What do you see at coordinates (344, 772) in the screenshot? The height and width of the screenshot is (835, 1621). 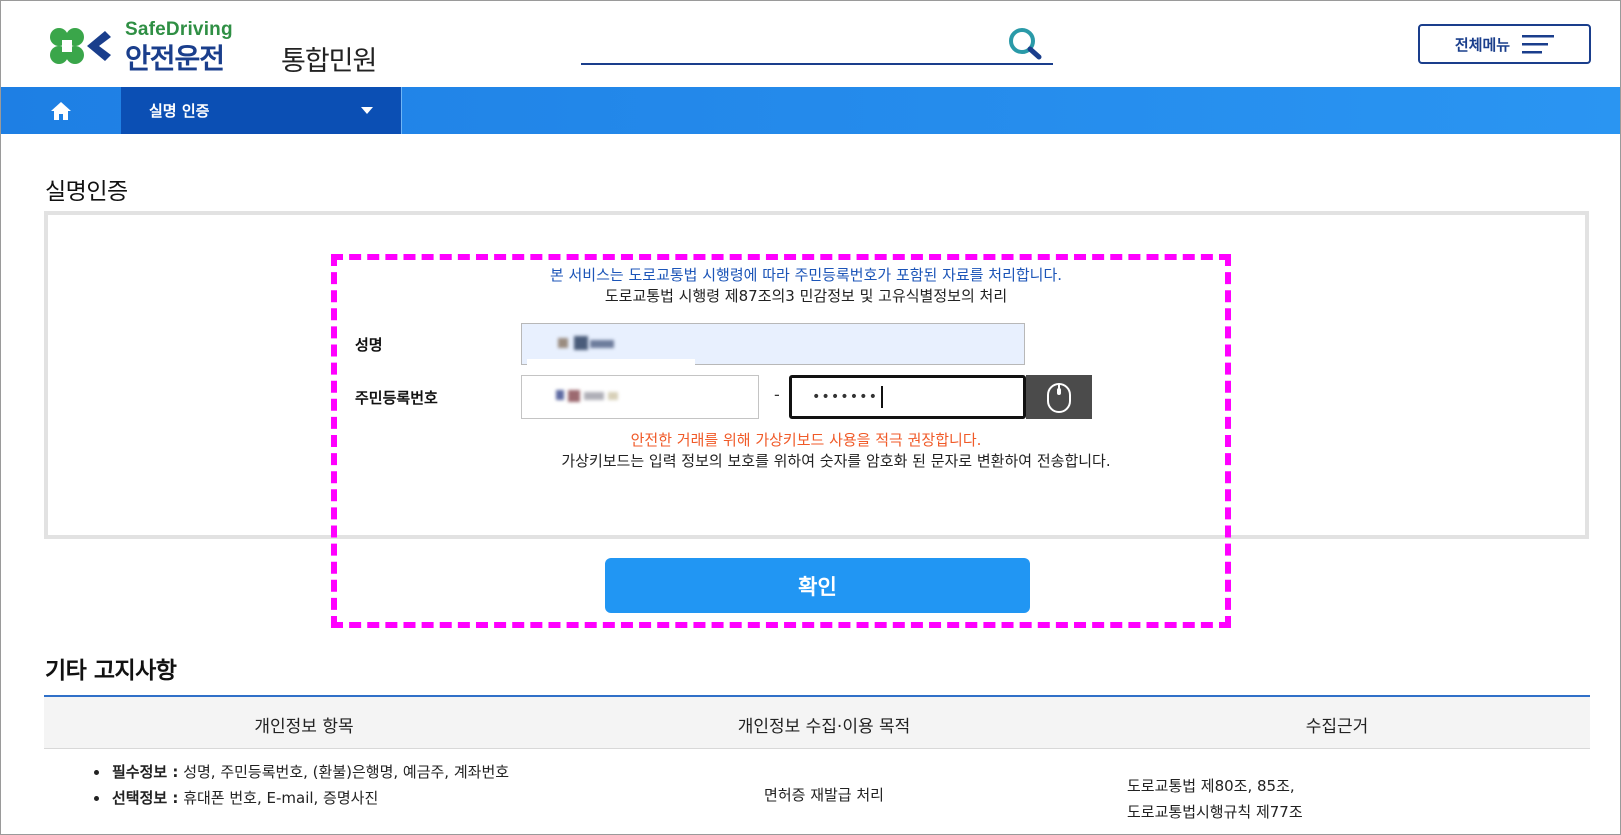 I see `list-item-text: 성명, 주민등록번호, (환불)은행명, 예금주, 계좌번호` at bounding box center [344, 772].